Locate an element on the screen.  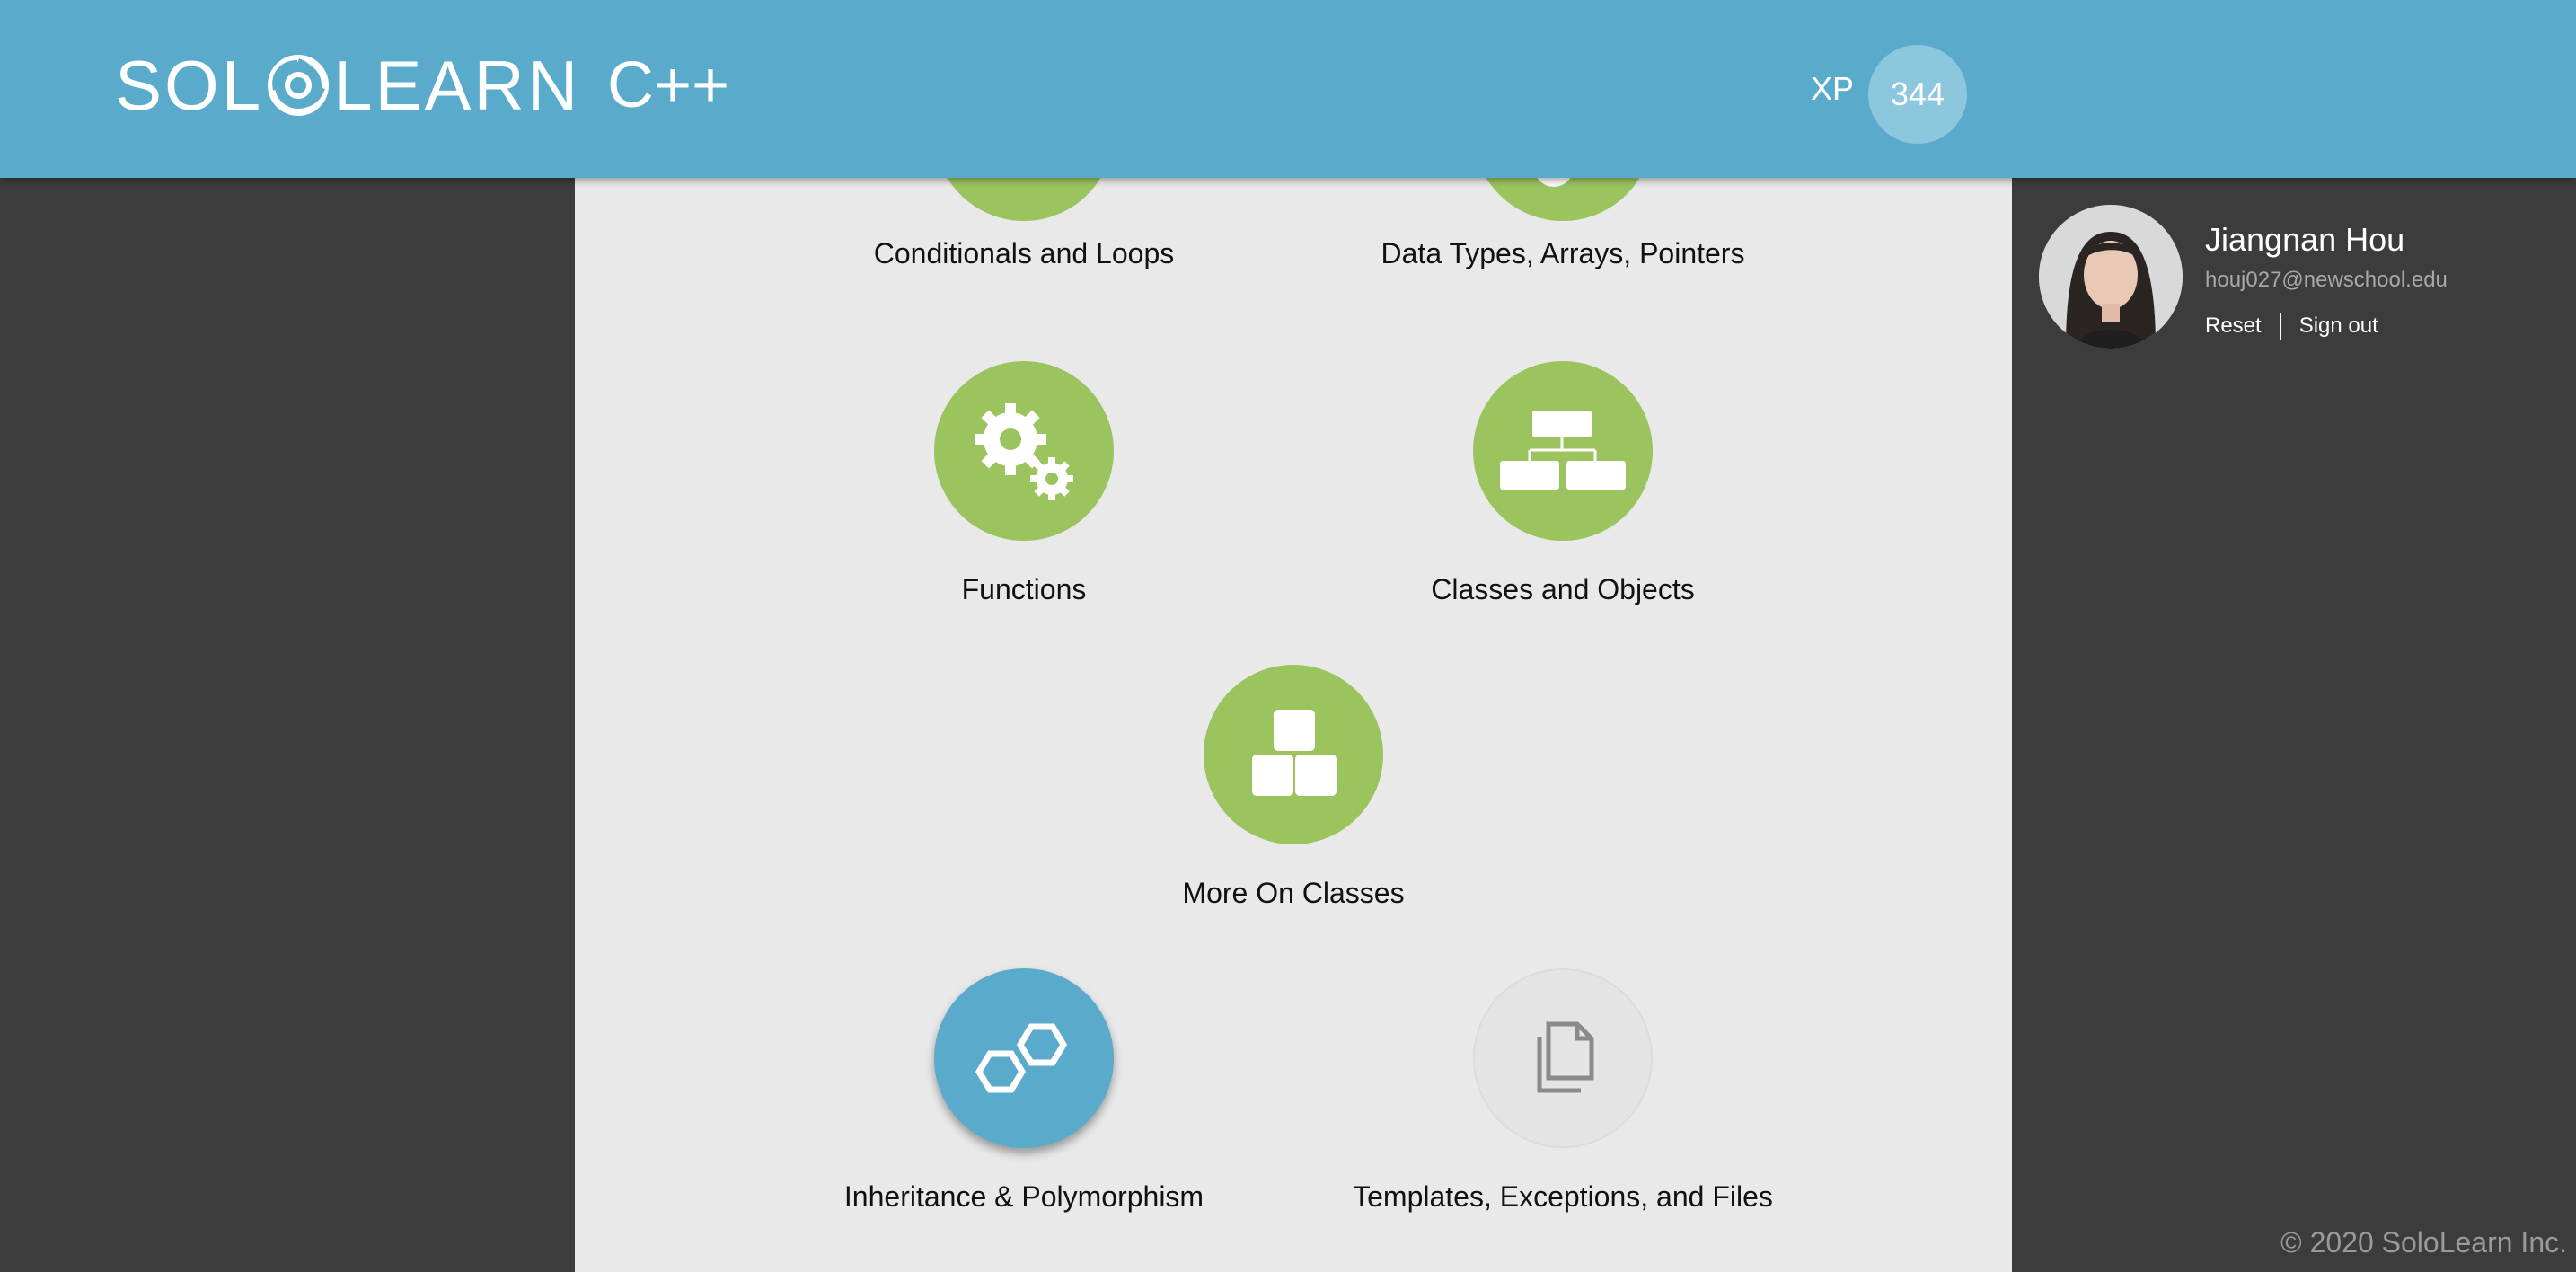
course-title: C++ is located at coordinates (668, 85).